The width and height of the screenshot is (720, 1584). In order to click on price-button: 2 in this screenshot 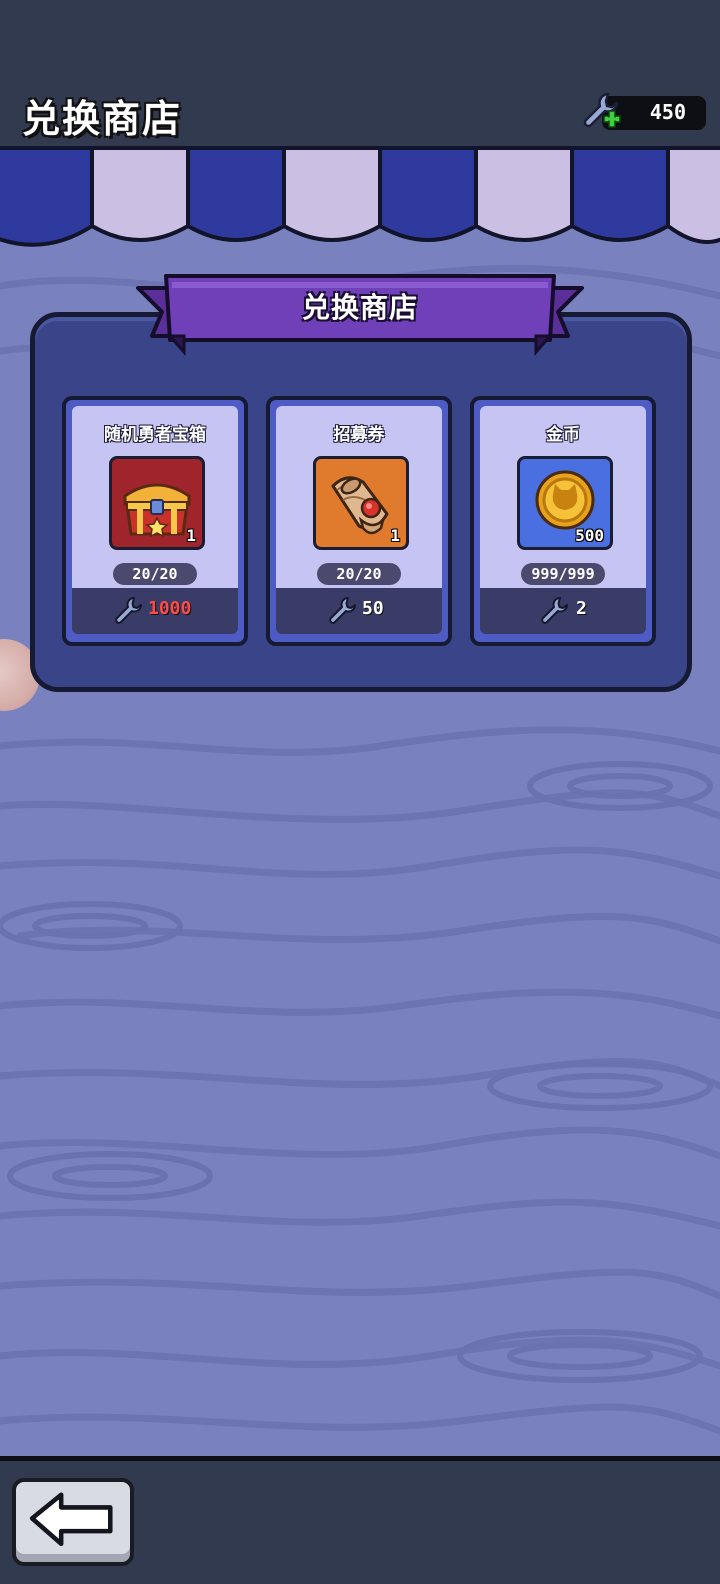, I will do `click(563, 611)`.